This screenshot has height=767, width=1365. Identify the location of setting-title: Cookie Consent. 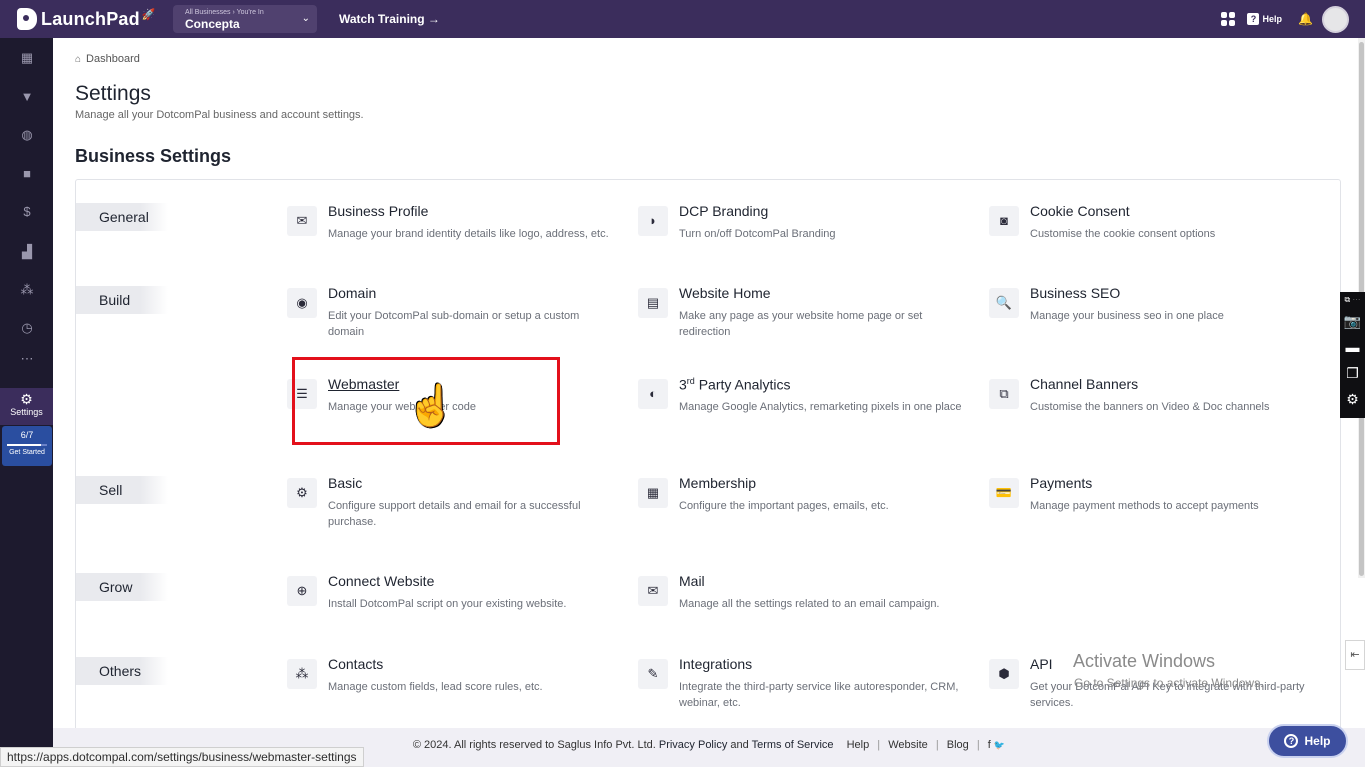
(1080, 211).